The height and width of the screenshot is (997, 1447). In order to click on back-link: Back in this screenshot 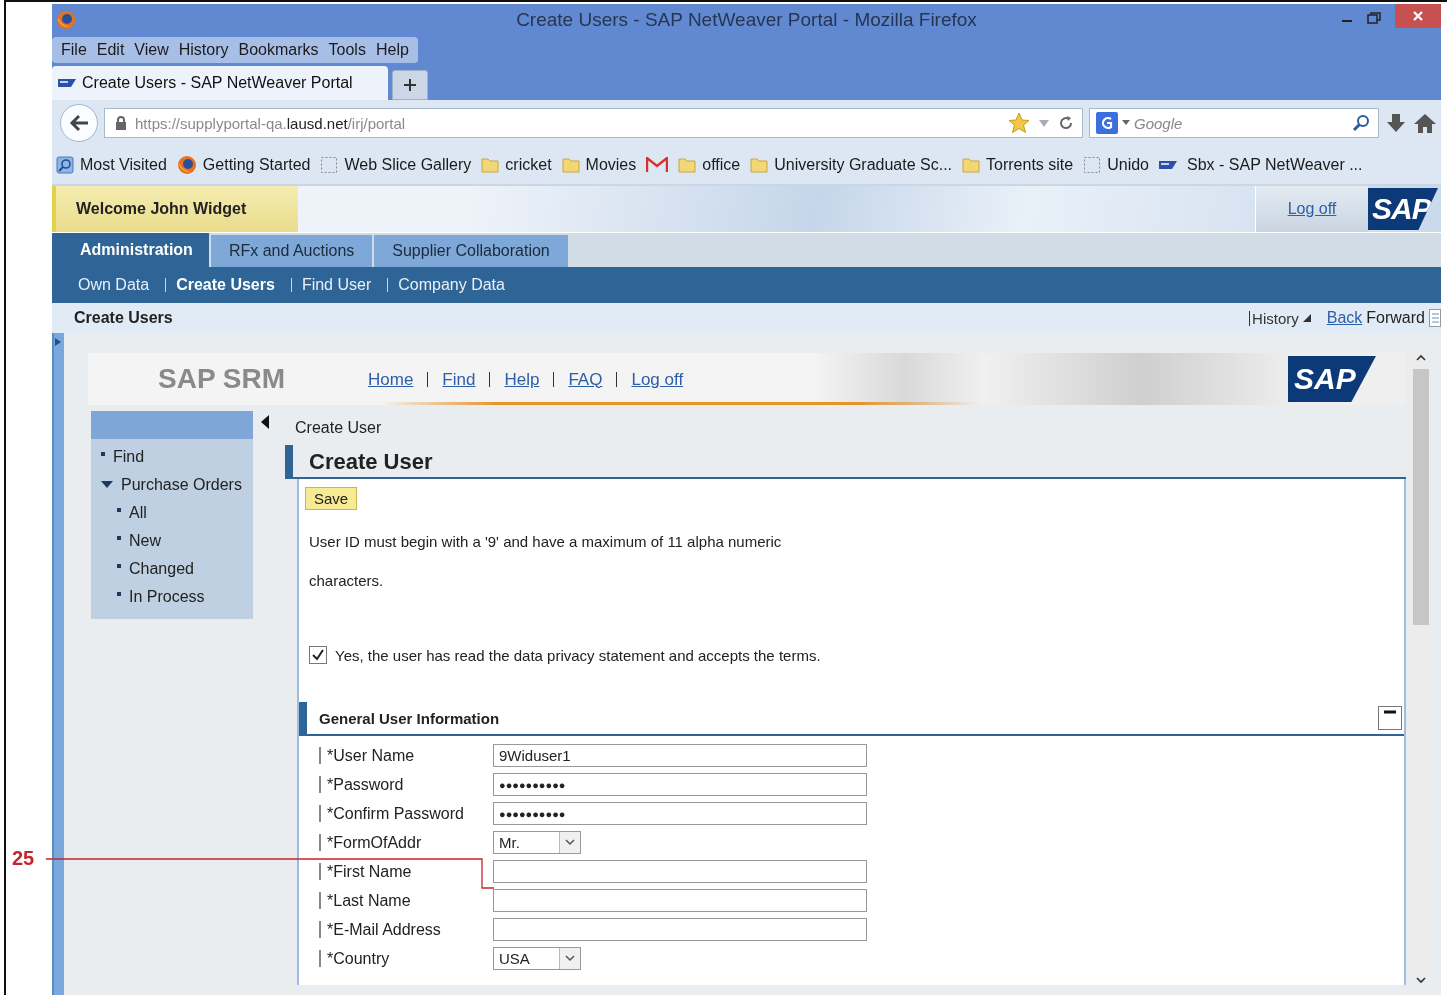, I will do `click(1344, 318)`.